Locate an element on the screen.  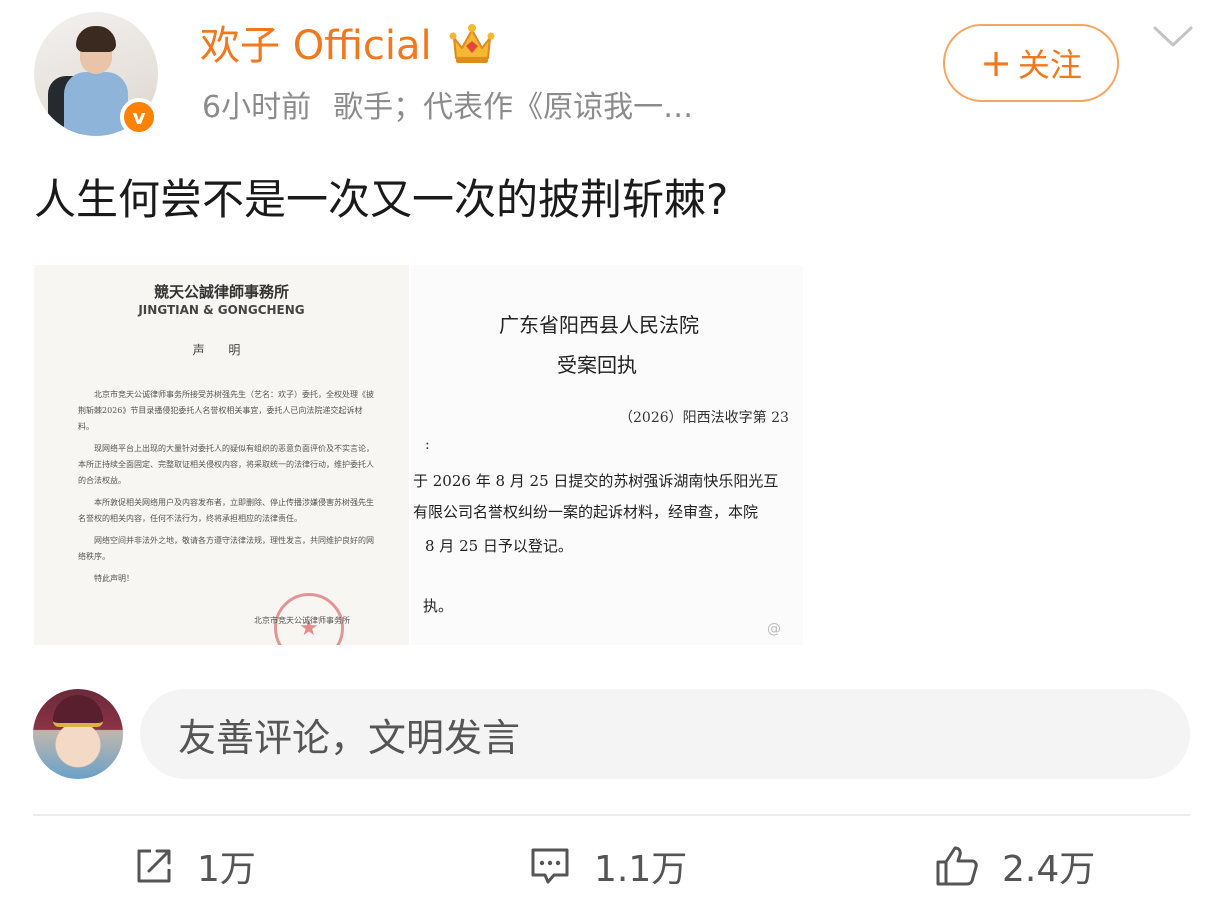
receipt-line: 于 2026 年 8 月 25 日提交的苏树强诉湖南快乐阳光互 is located at coordinates (596, 481).